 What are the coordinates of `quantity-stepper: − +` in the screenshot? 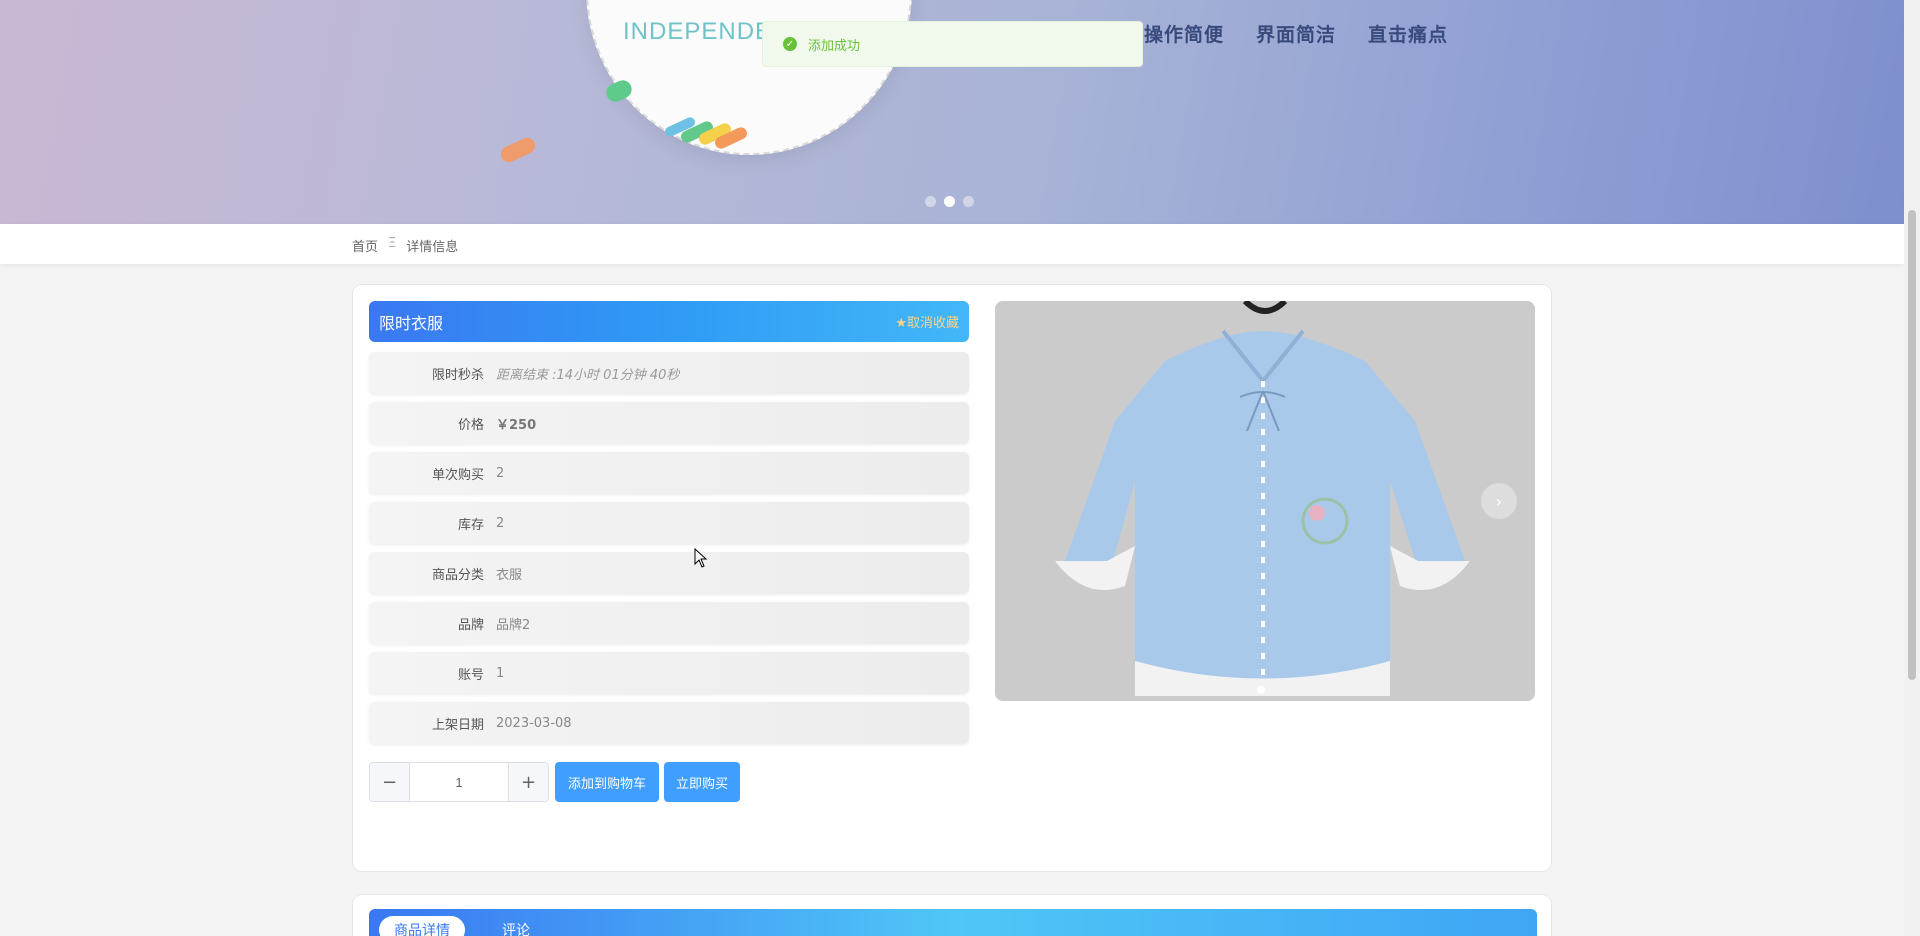 It's located at (459, 782).